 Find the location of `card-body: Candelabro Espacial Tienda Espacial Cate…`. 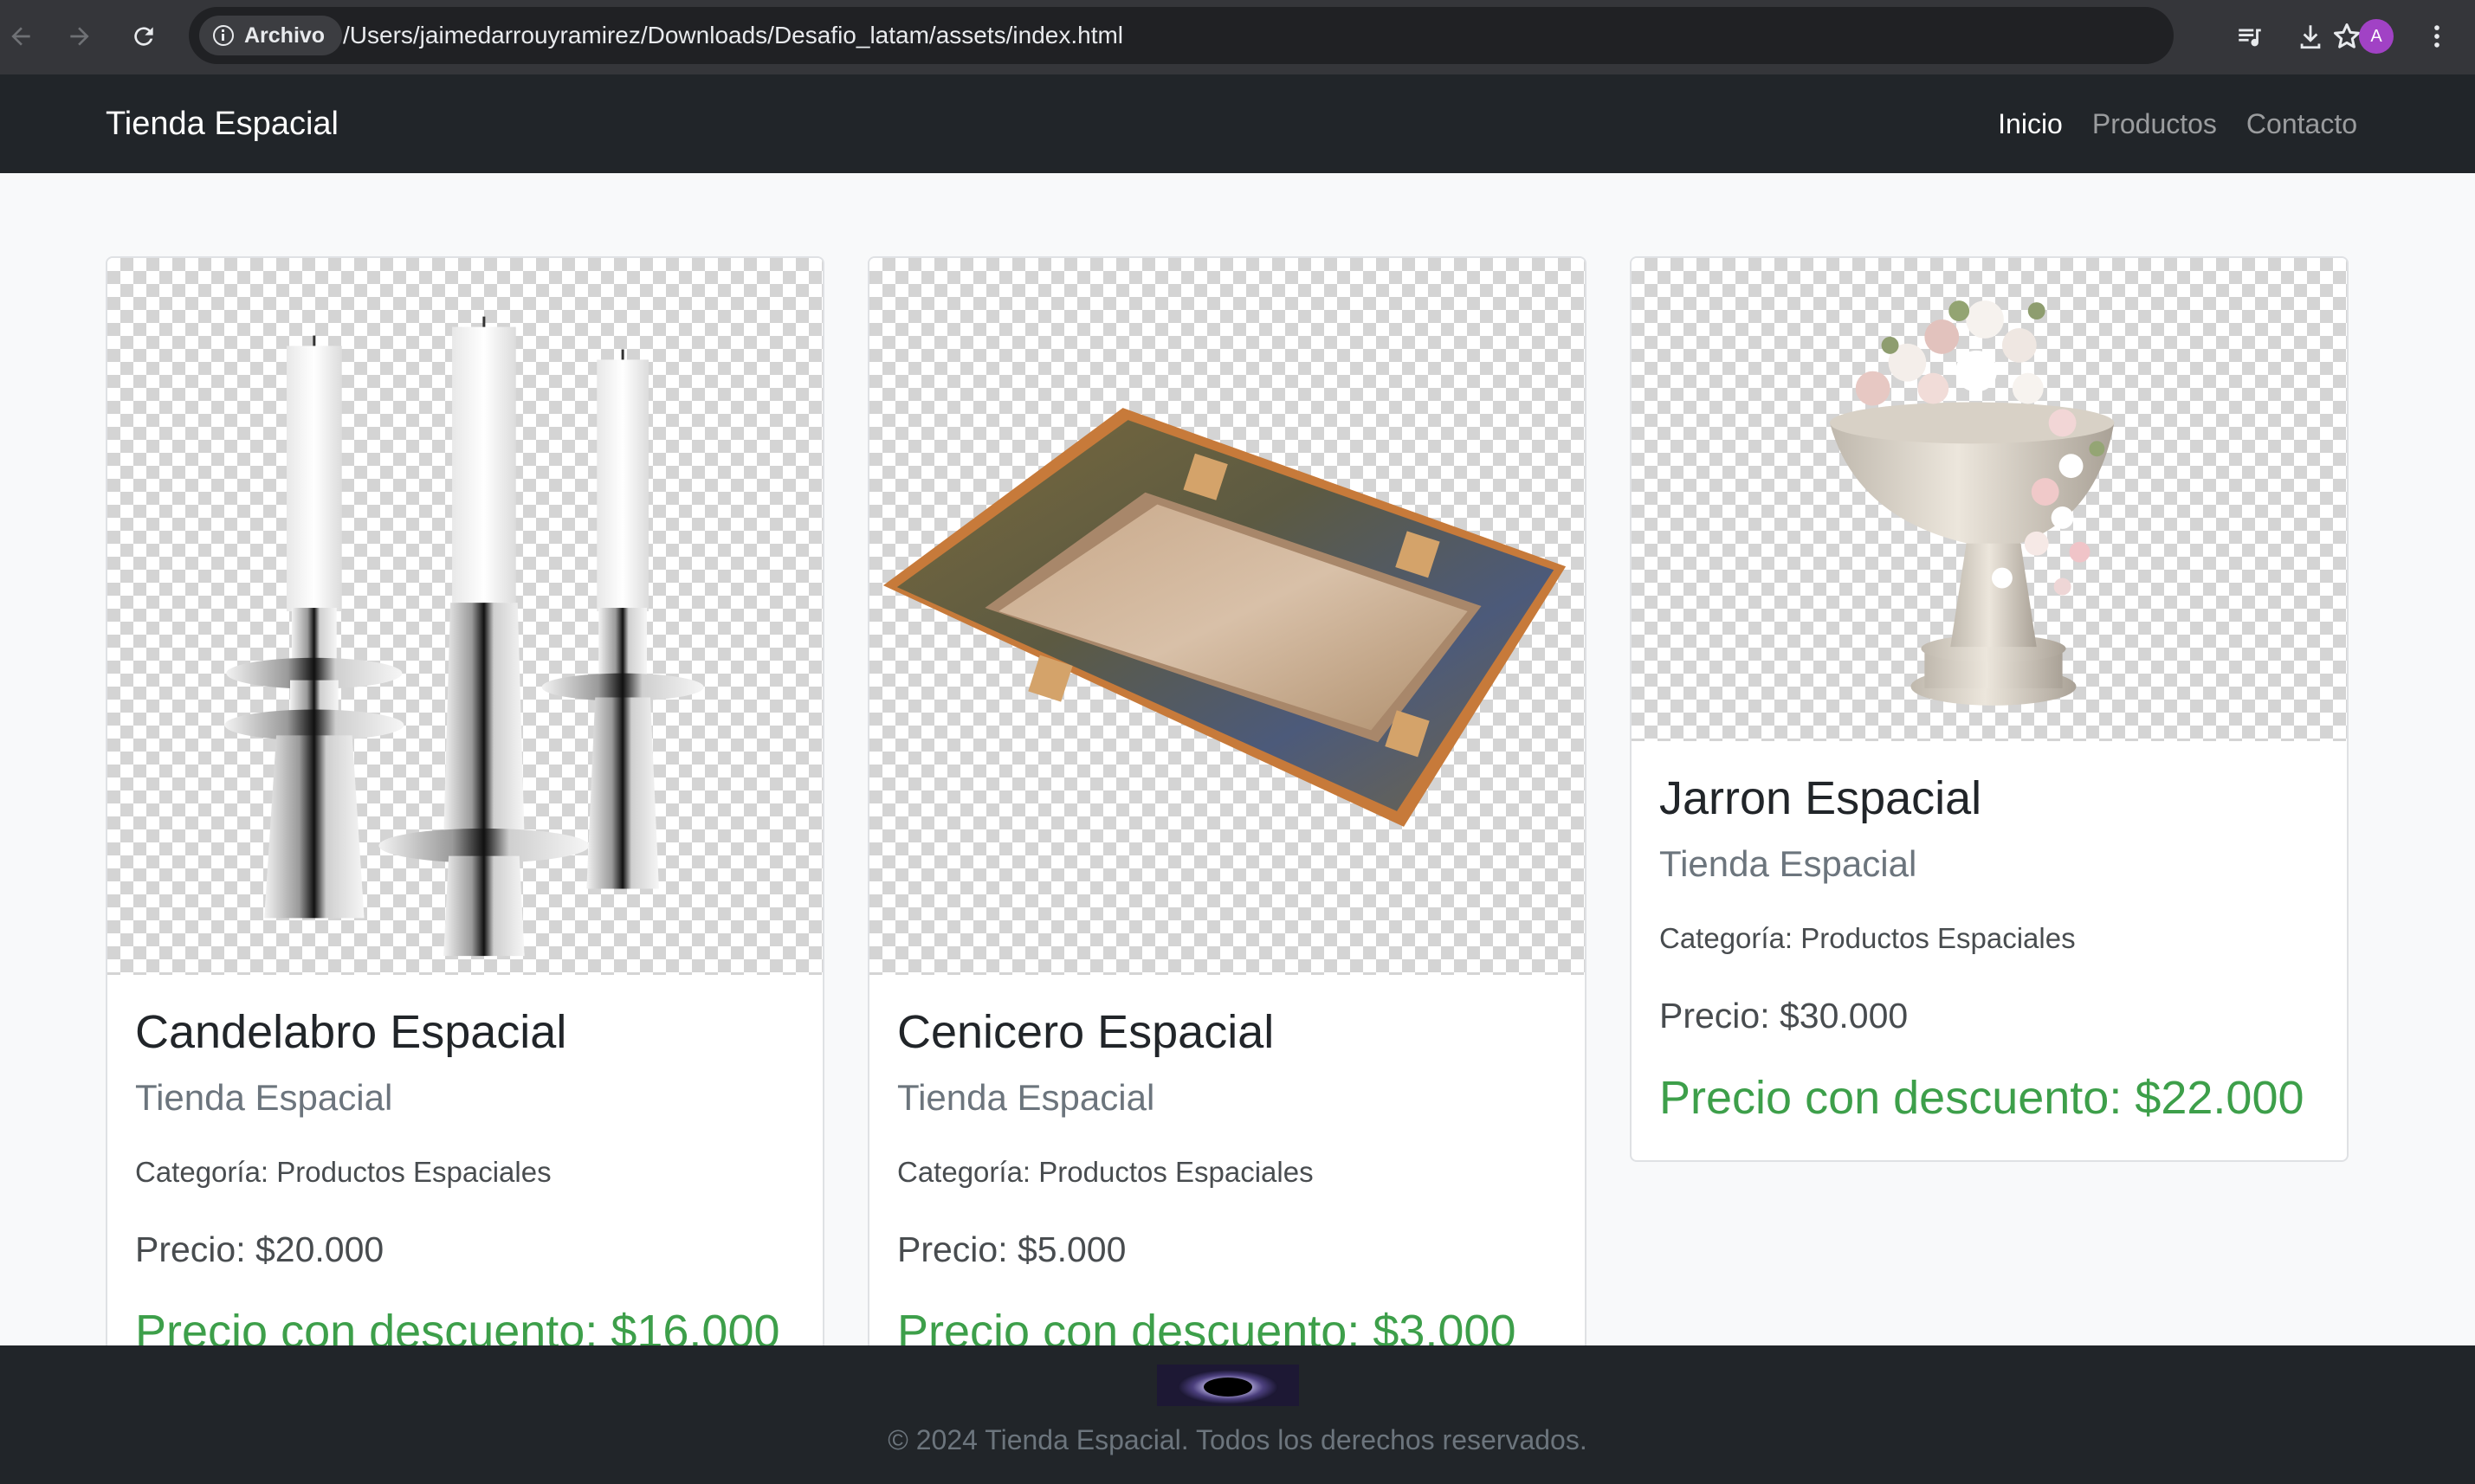

card-body: Candelabro Espacial Tienda Espacial Cate… is located at coordinates (465, 1184).